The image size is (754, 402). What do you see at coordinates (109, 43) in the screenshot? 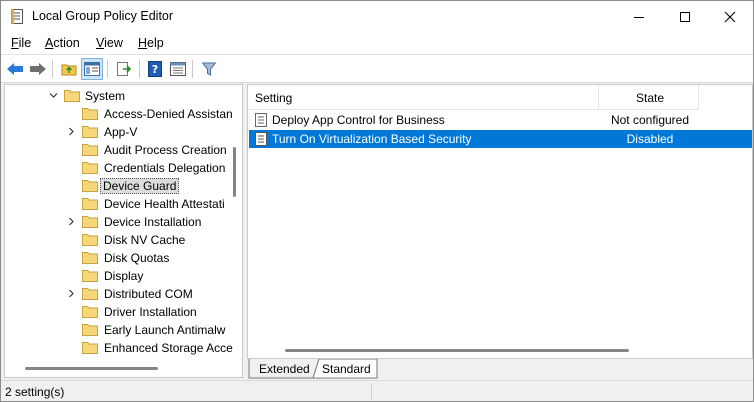
I see `menu-view: View` at bounding box center [109, 43].